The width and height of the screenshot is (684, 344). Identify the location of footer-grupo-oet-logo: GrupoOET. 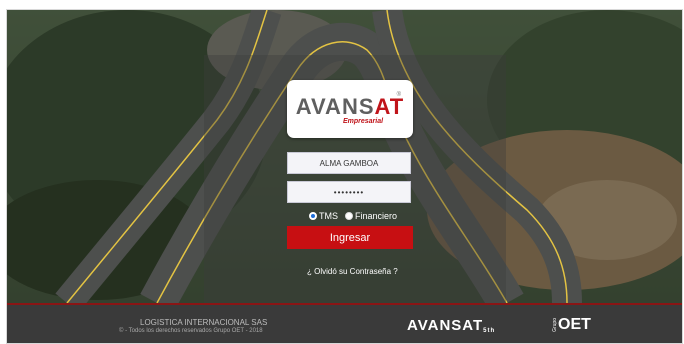
(571, 324).